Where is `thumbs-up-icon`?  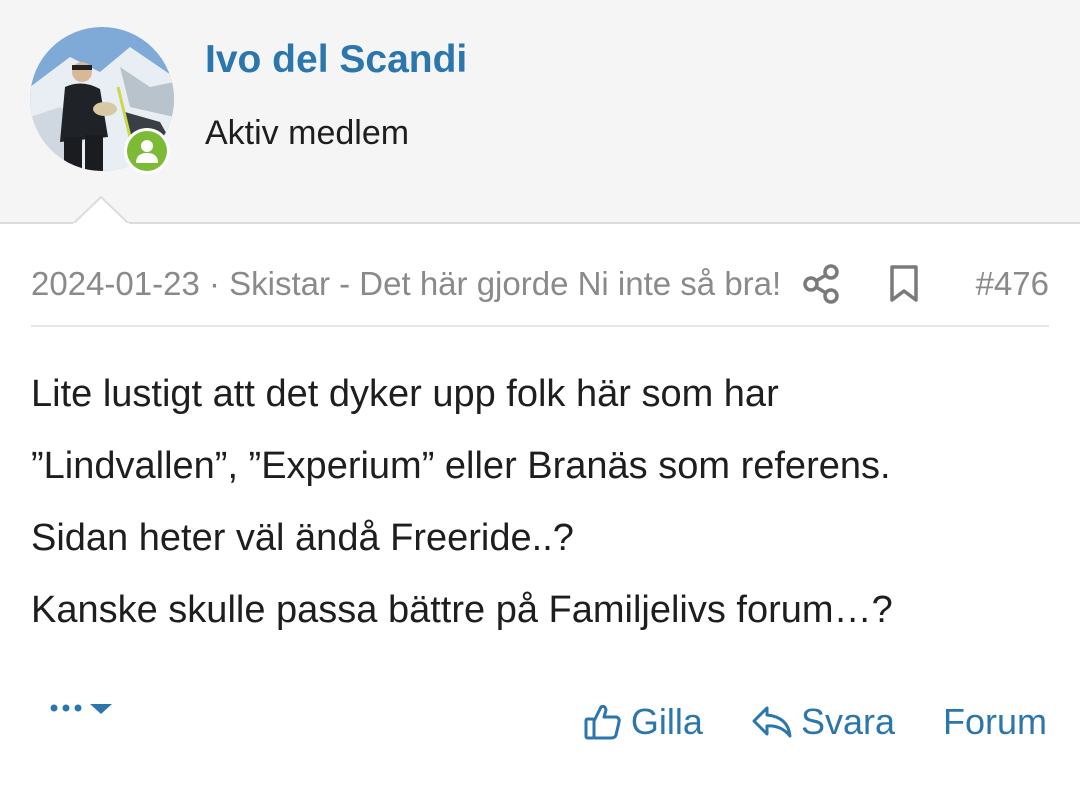
thumbs-up-icon is located at coordinates (602, 722).